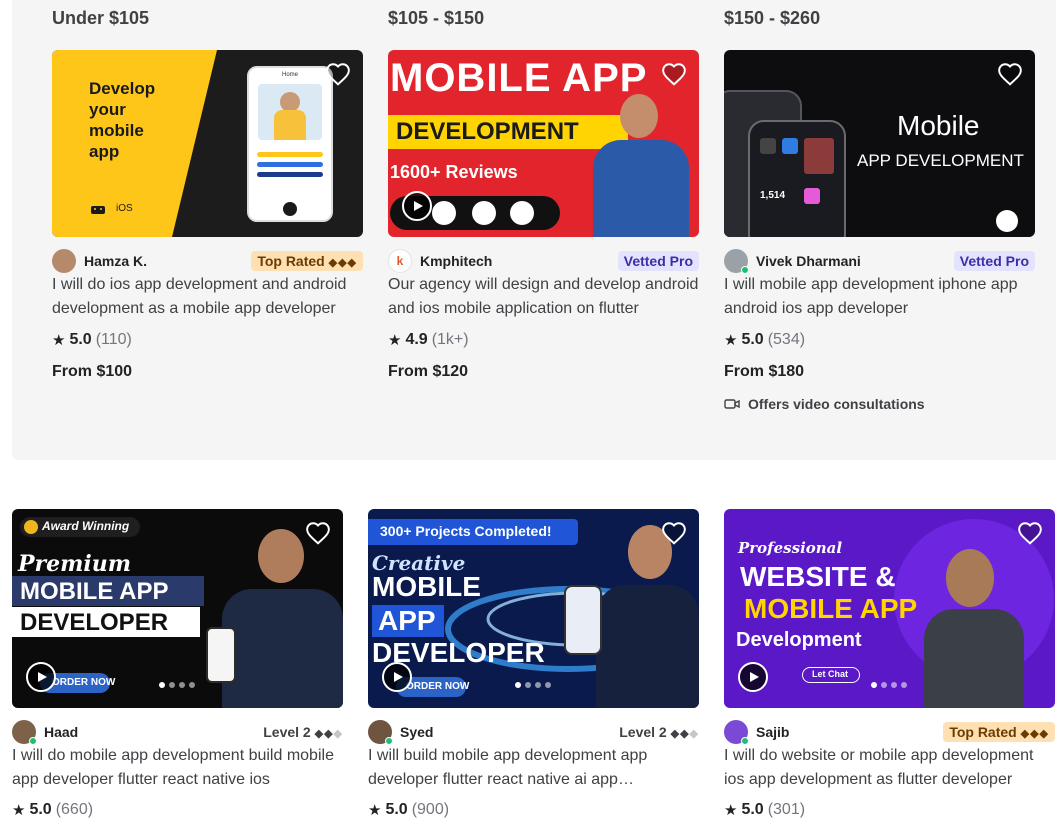  Describe the element at coordinates (772, 732) in the screenshot. I see `seller-name: Sajib` at that location.